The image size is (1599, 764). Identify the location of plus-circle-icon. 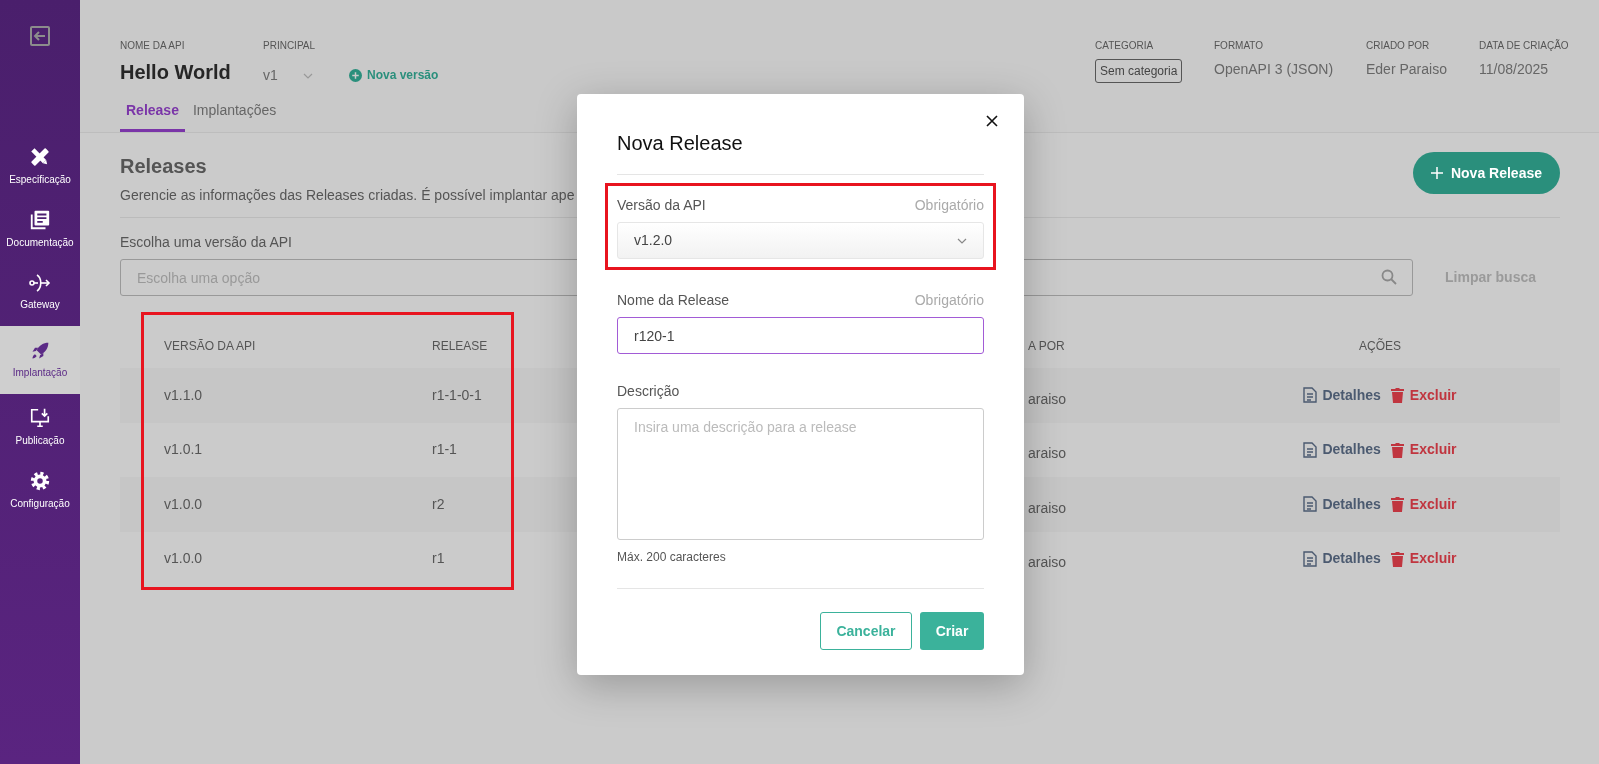
(355, 75).